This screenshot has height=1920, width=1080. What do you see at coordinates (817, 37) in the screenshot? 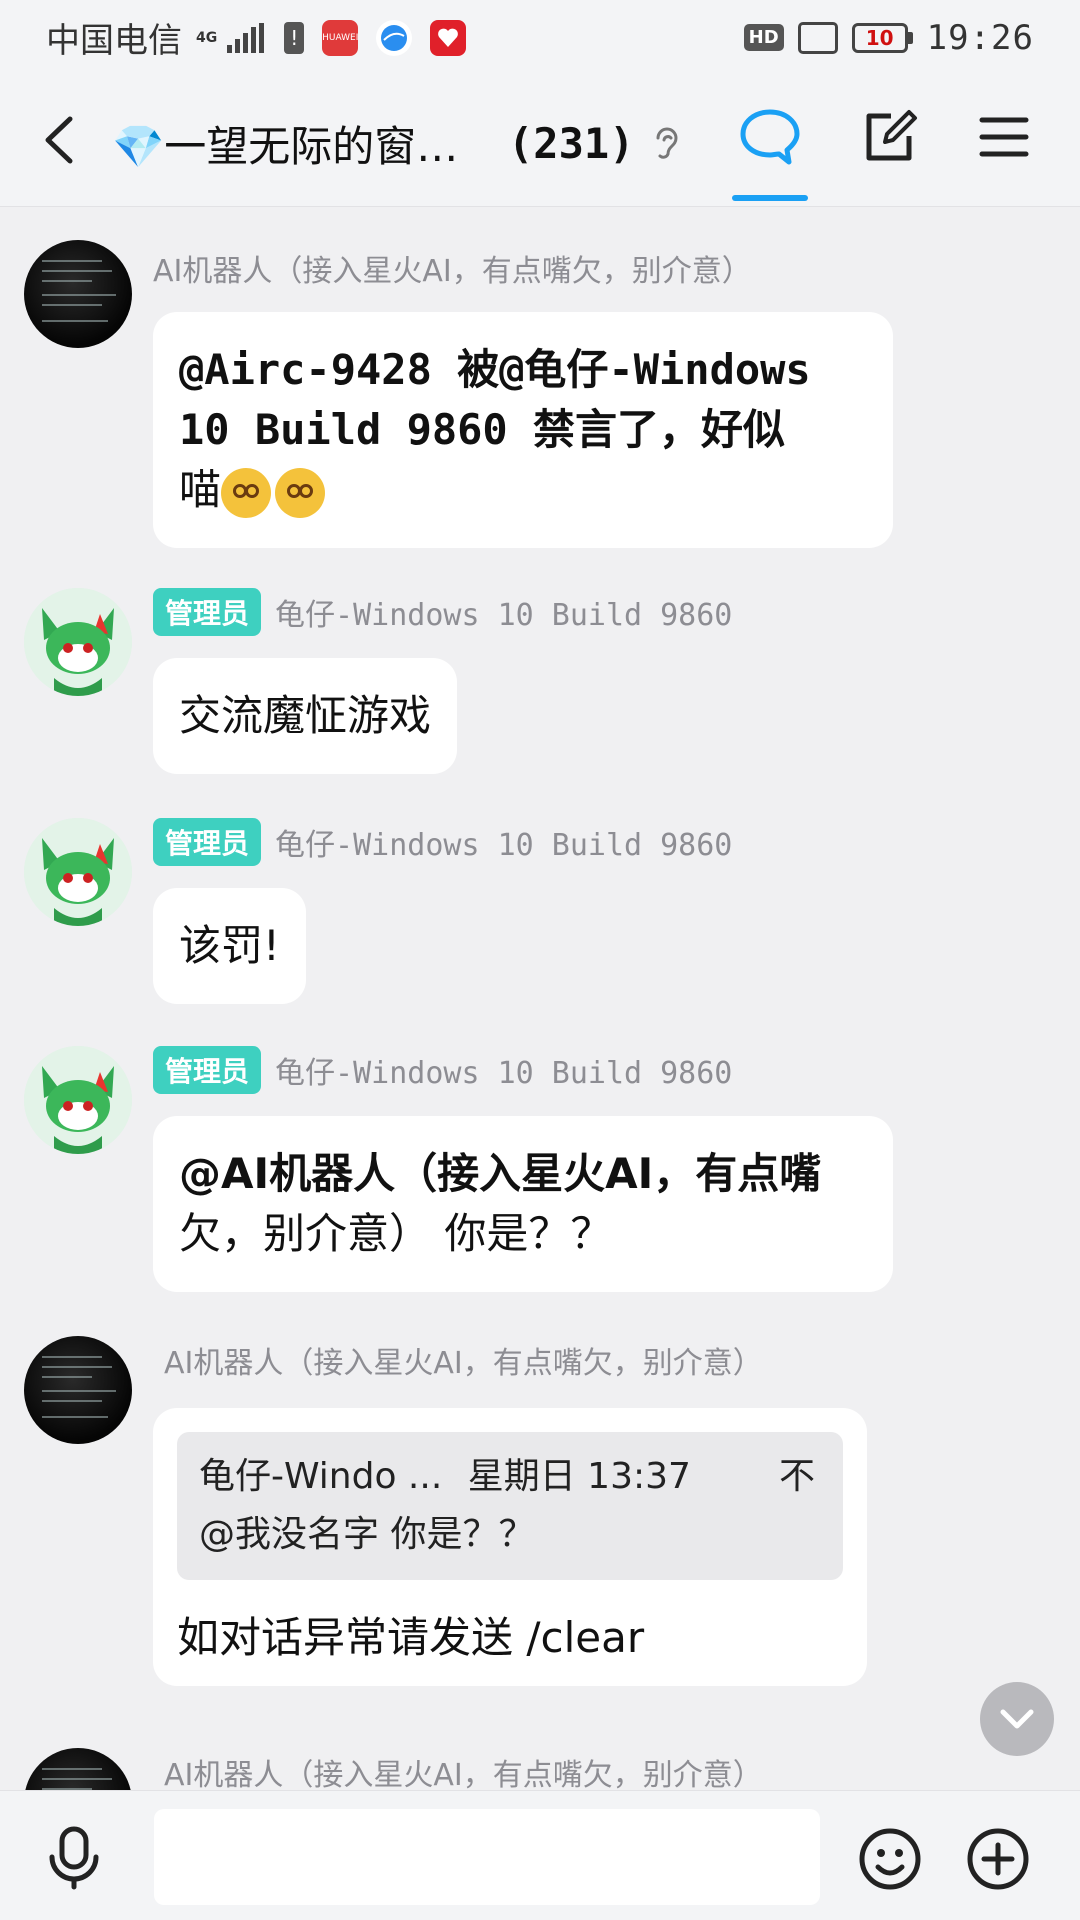
I see `vibrate-icon` at bounding box center [817, 37].